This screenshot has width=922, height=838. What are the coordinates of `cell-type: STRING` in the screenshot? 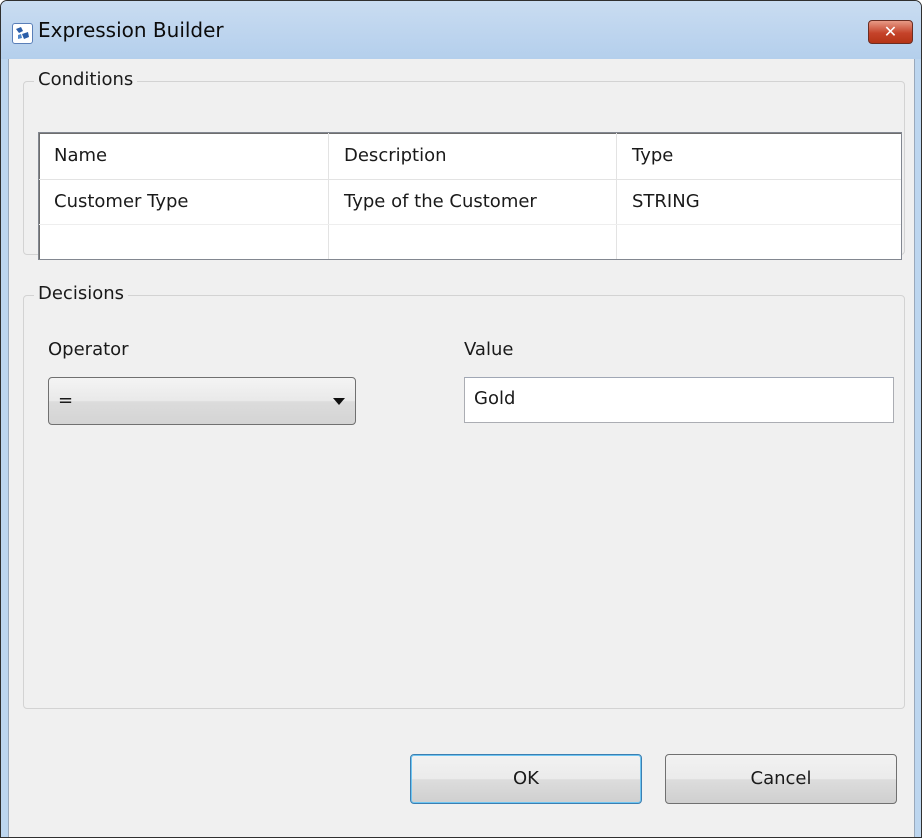 It's located at (759, 202).